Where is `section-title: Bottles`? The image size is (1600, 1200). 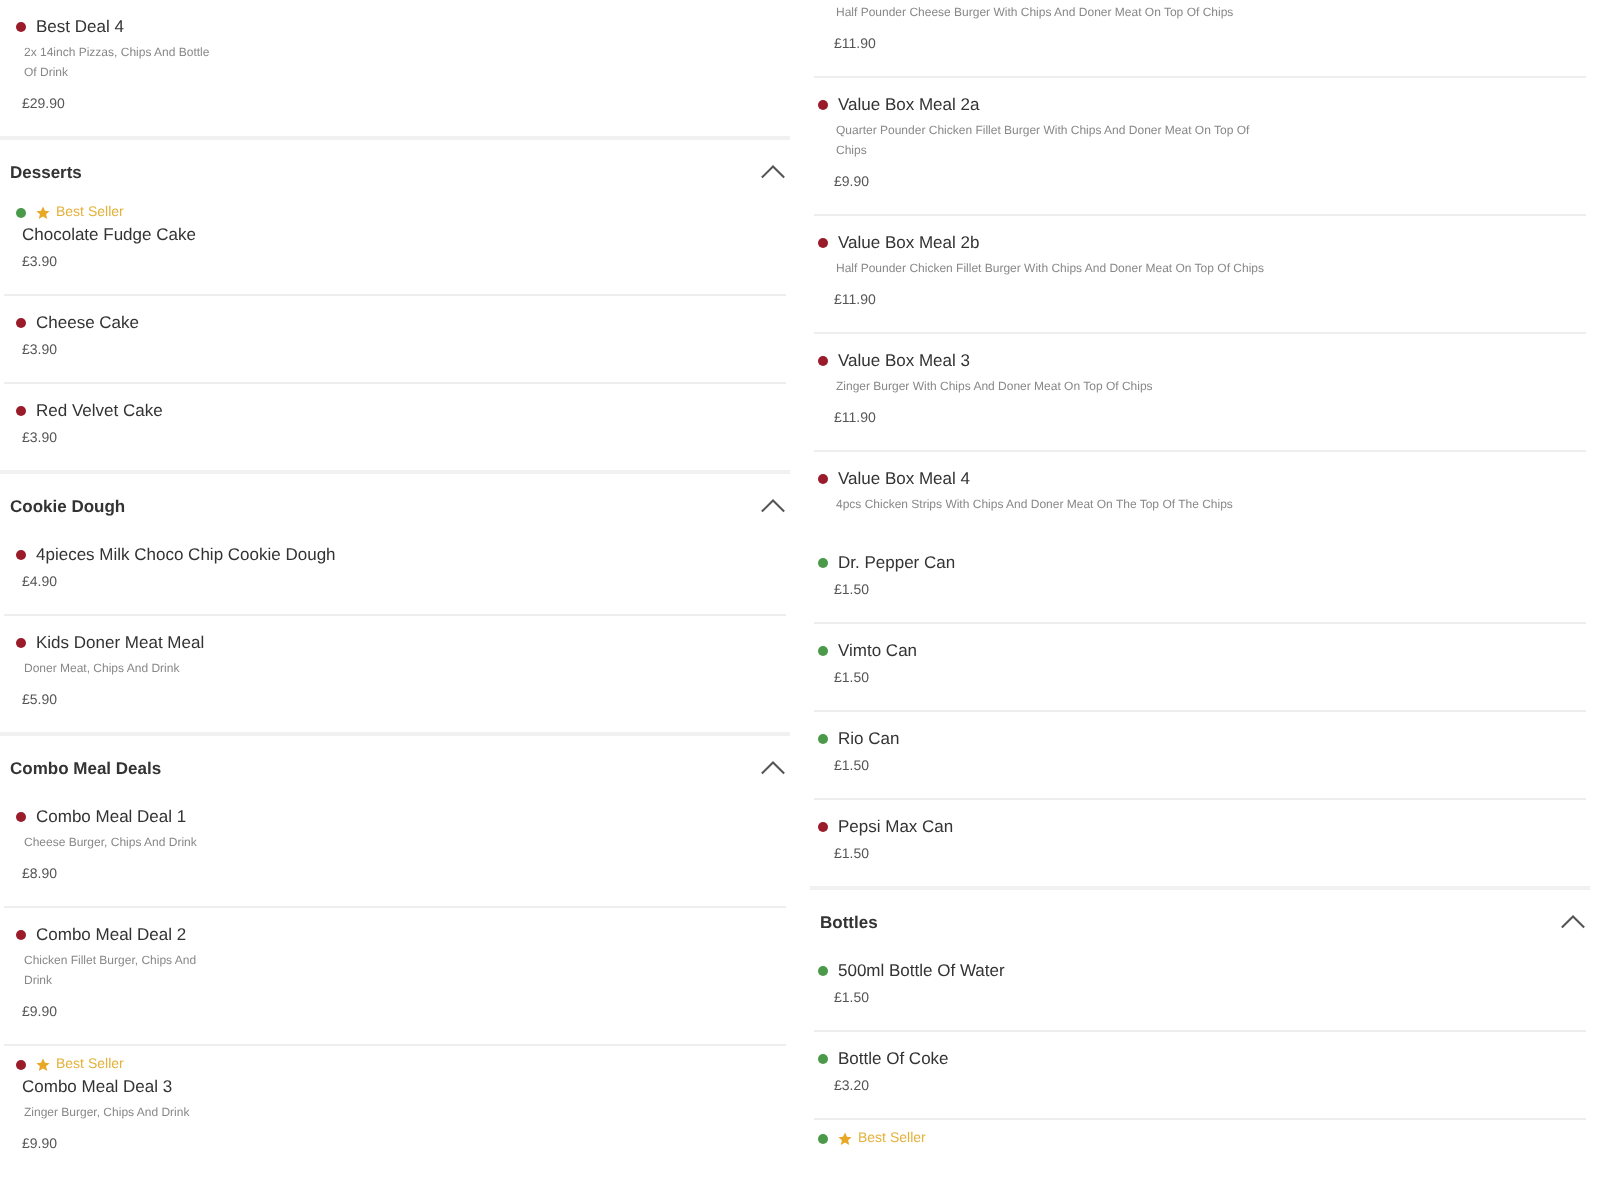
section-title: Bottles is located at coordinates (849, 922).